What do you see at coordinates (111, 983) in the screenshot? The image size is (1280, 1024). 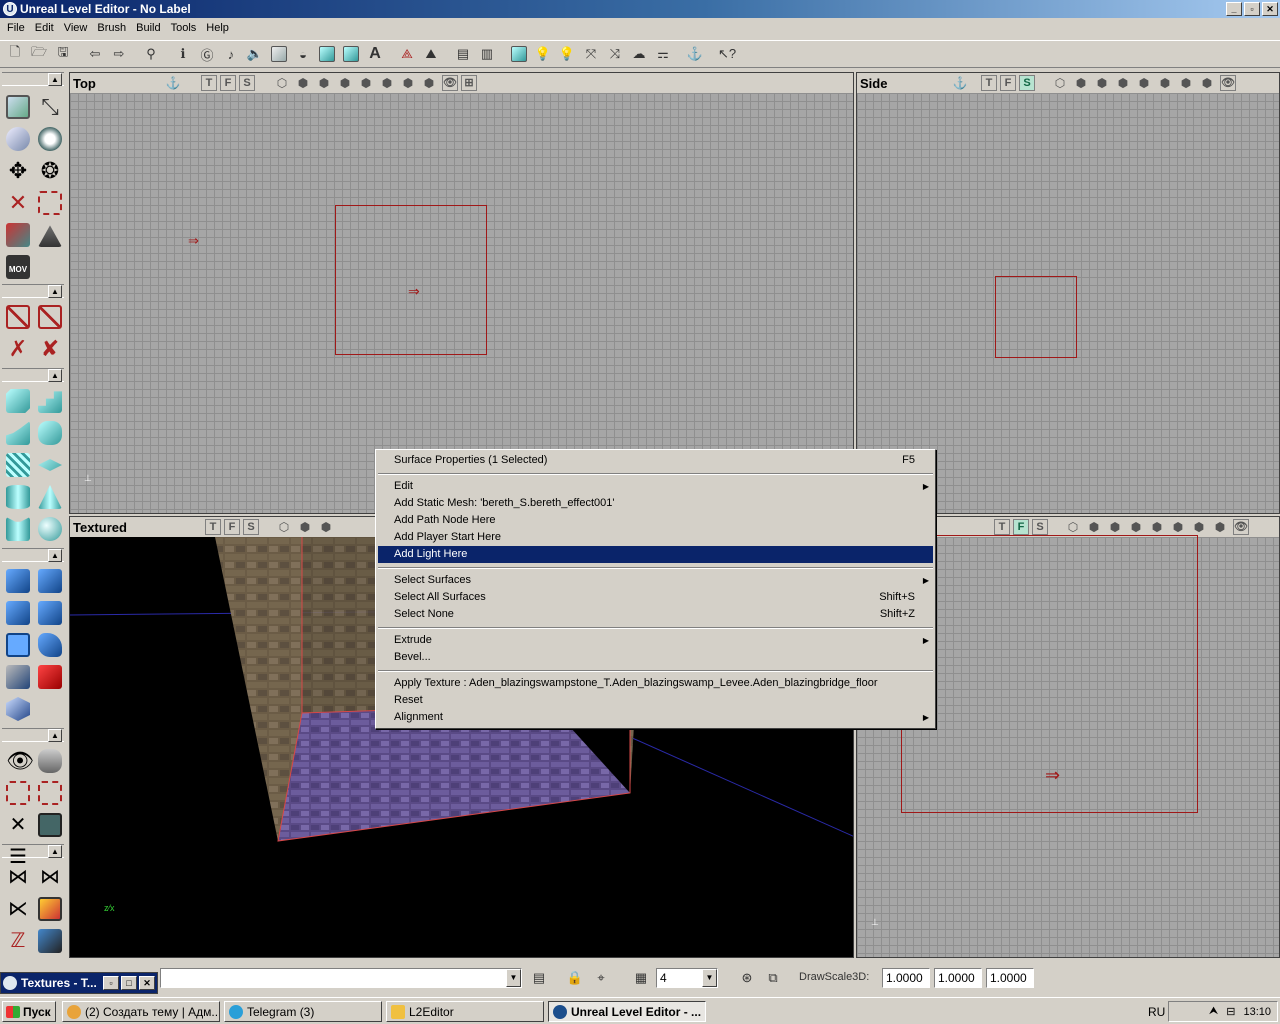 I see `restore-button: ▫` at bounding box center [111, 983].